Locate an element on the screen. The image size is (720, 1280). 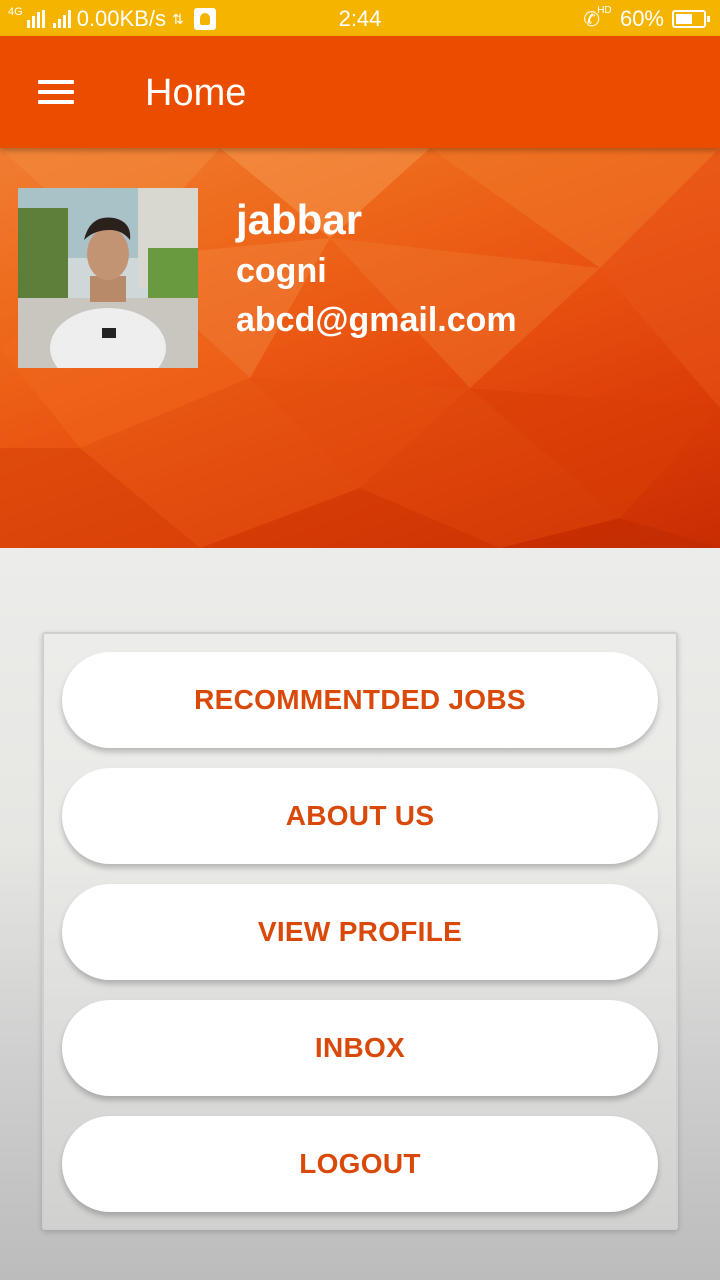
logout-button: LOGOUT is located at coordinates (360, 1164).